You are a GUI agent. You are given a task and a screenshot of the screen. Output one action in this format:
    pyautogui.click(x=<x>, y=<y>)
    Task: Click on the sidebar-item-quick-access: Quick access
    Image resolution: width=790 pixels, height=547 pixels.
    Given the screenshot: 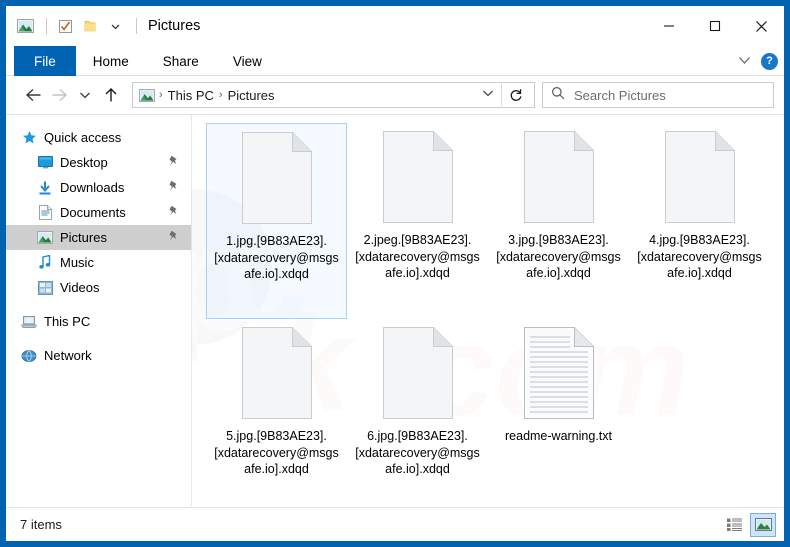 What is the action you would take?
    pyautogui.click(x=98, y=137)
    